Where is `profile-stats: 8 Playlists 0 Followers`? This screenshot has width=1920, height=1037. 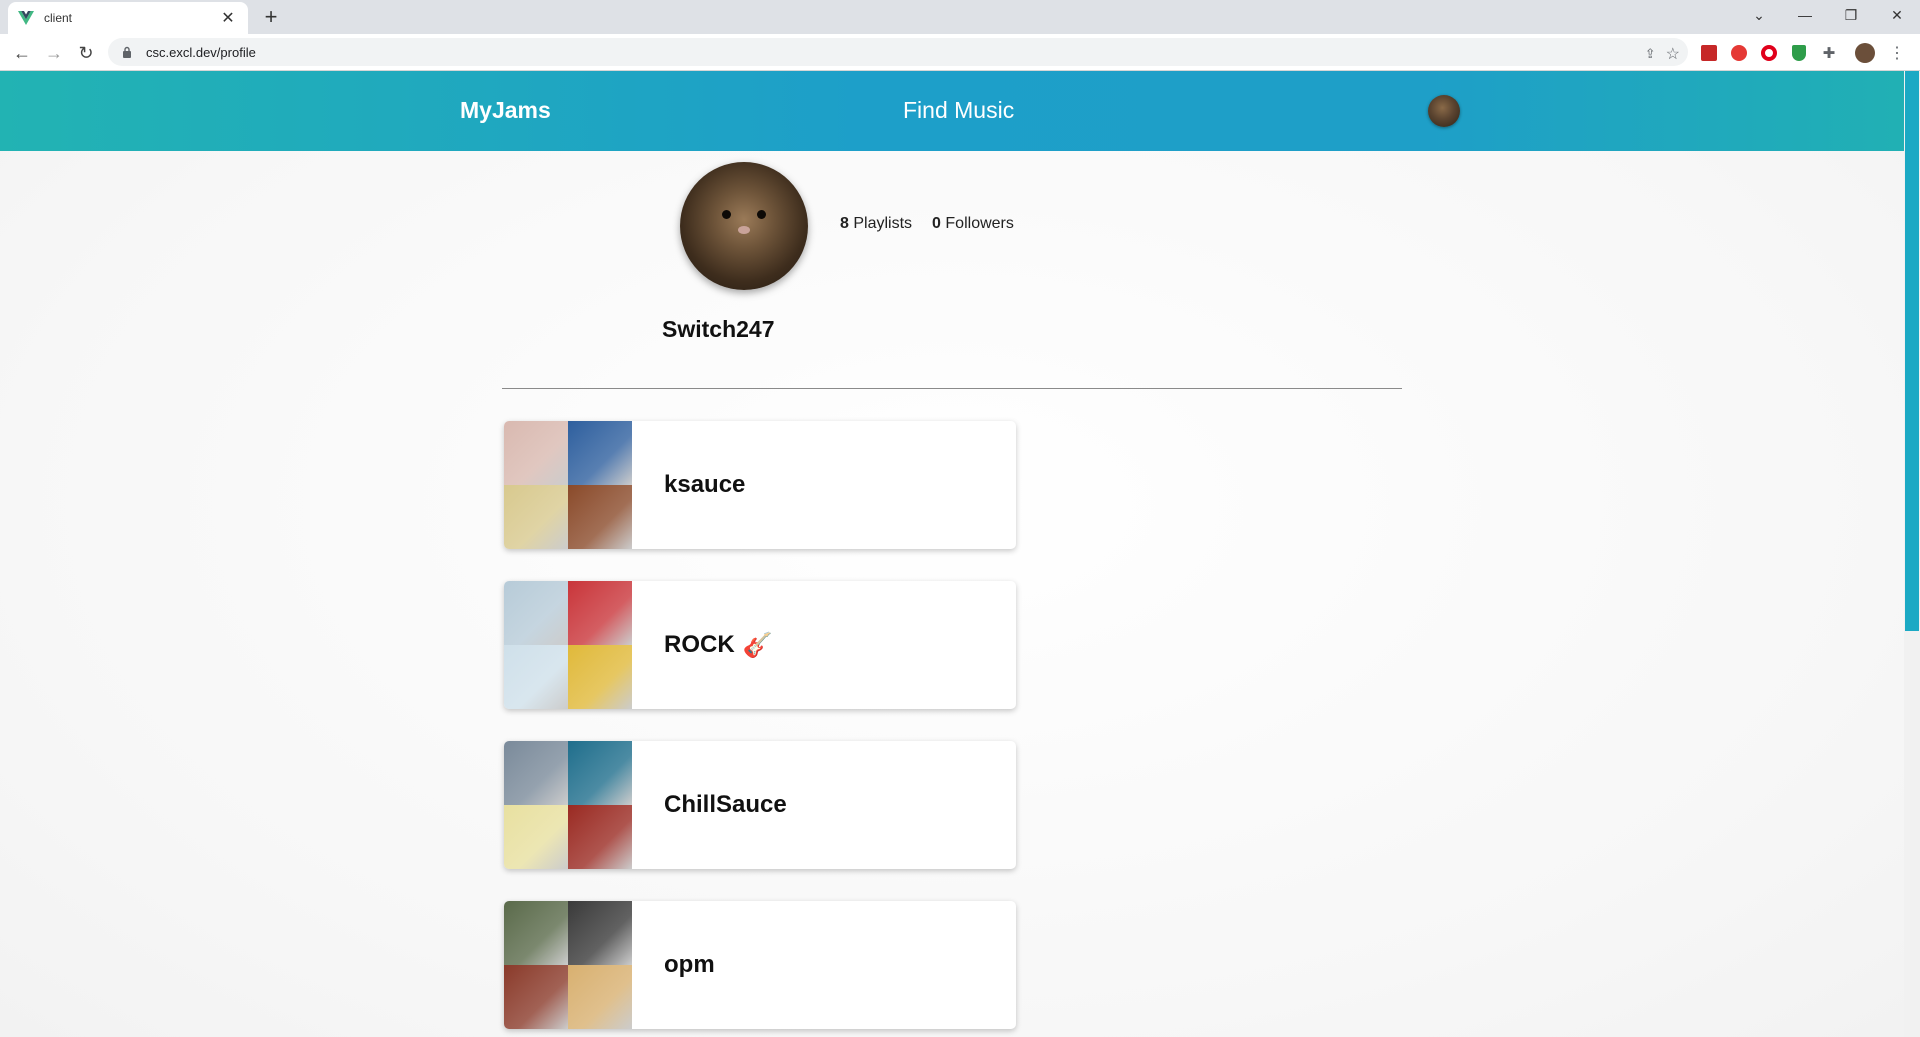 profile-stats: 8 Playlists 0 Followers is located at coordinates (927, 224).